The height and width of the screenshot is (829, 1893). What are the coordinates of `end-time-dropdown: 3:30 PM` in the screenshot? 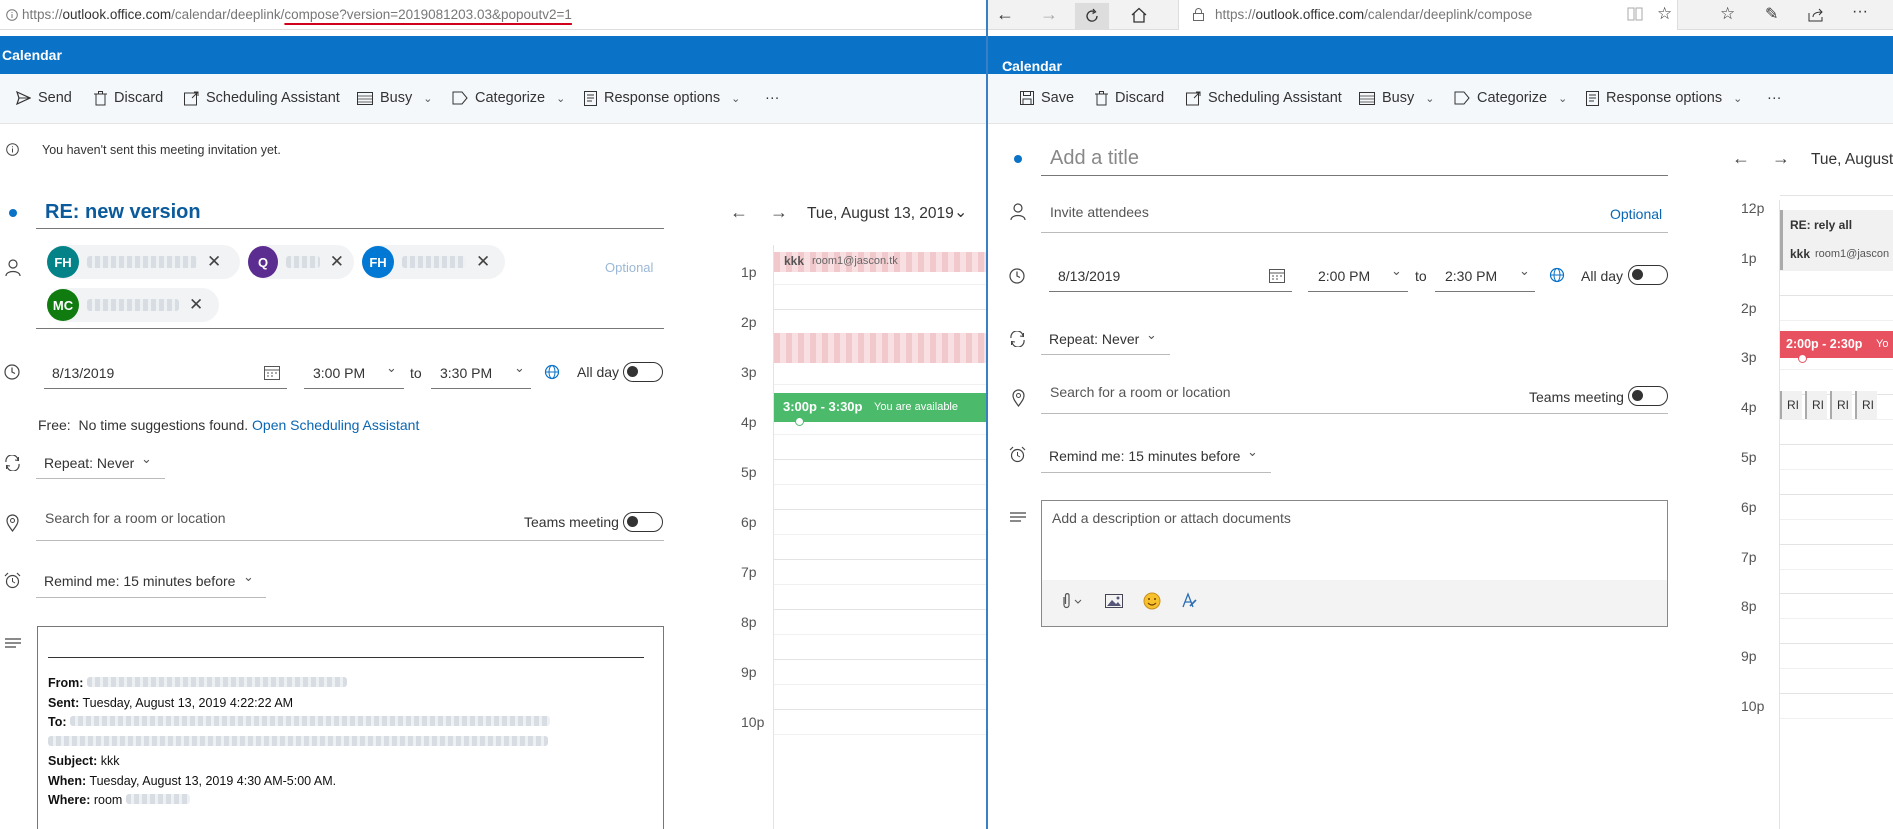 It's located at (466, 373).